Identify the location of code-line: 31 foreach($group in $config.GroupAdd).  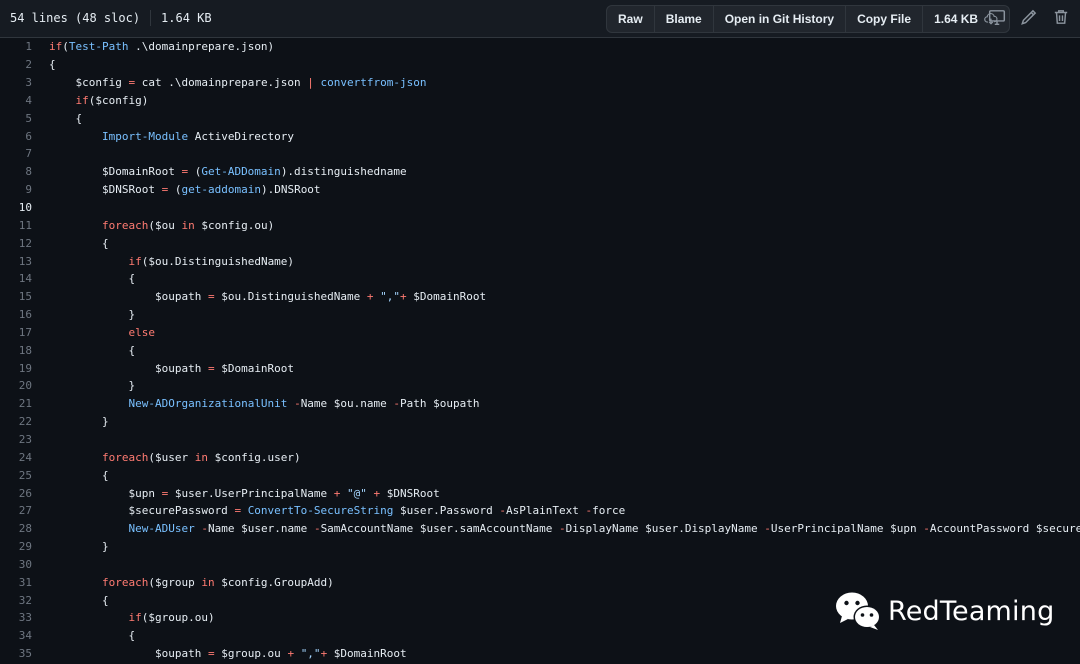
(540, 582).